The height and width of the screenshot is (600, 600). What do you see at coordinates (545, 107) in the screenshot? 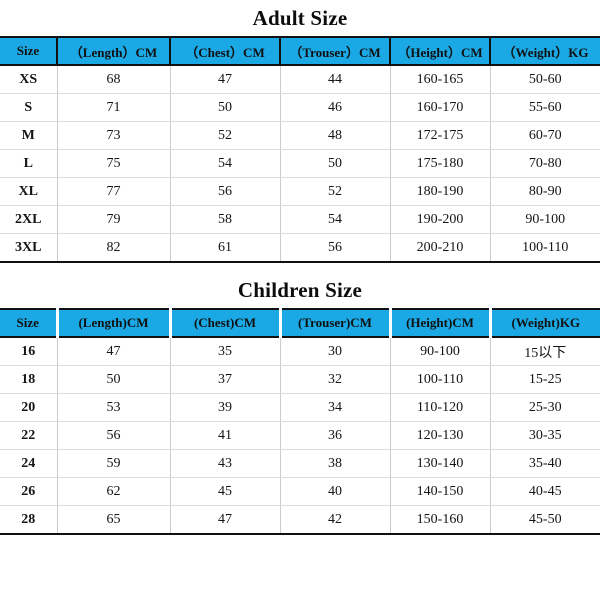
I see `adult-cell-weight: 55-60` at bounding box center [545, 107].